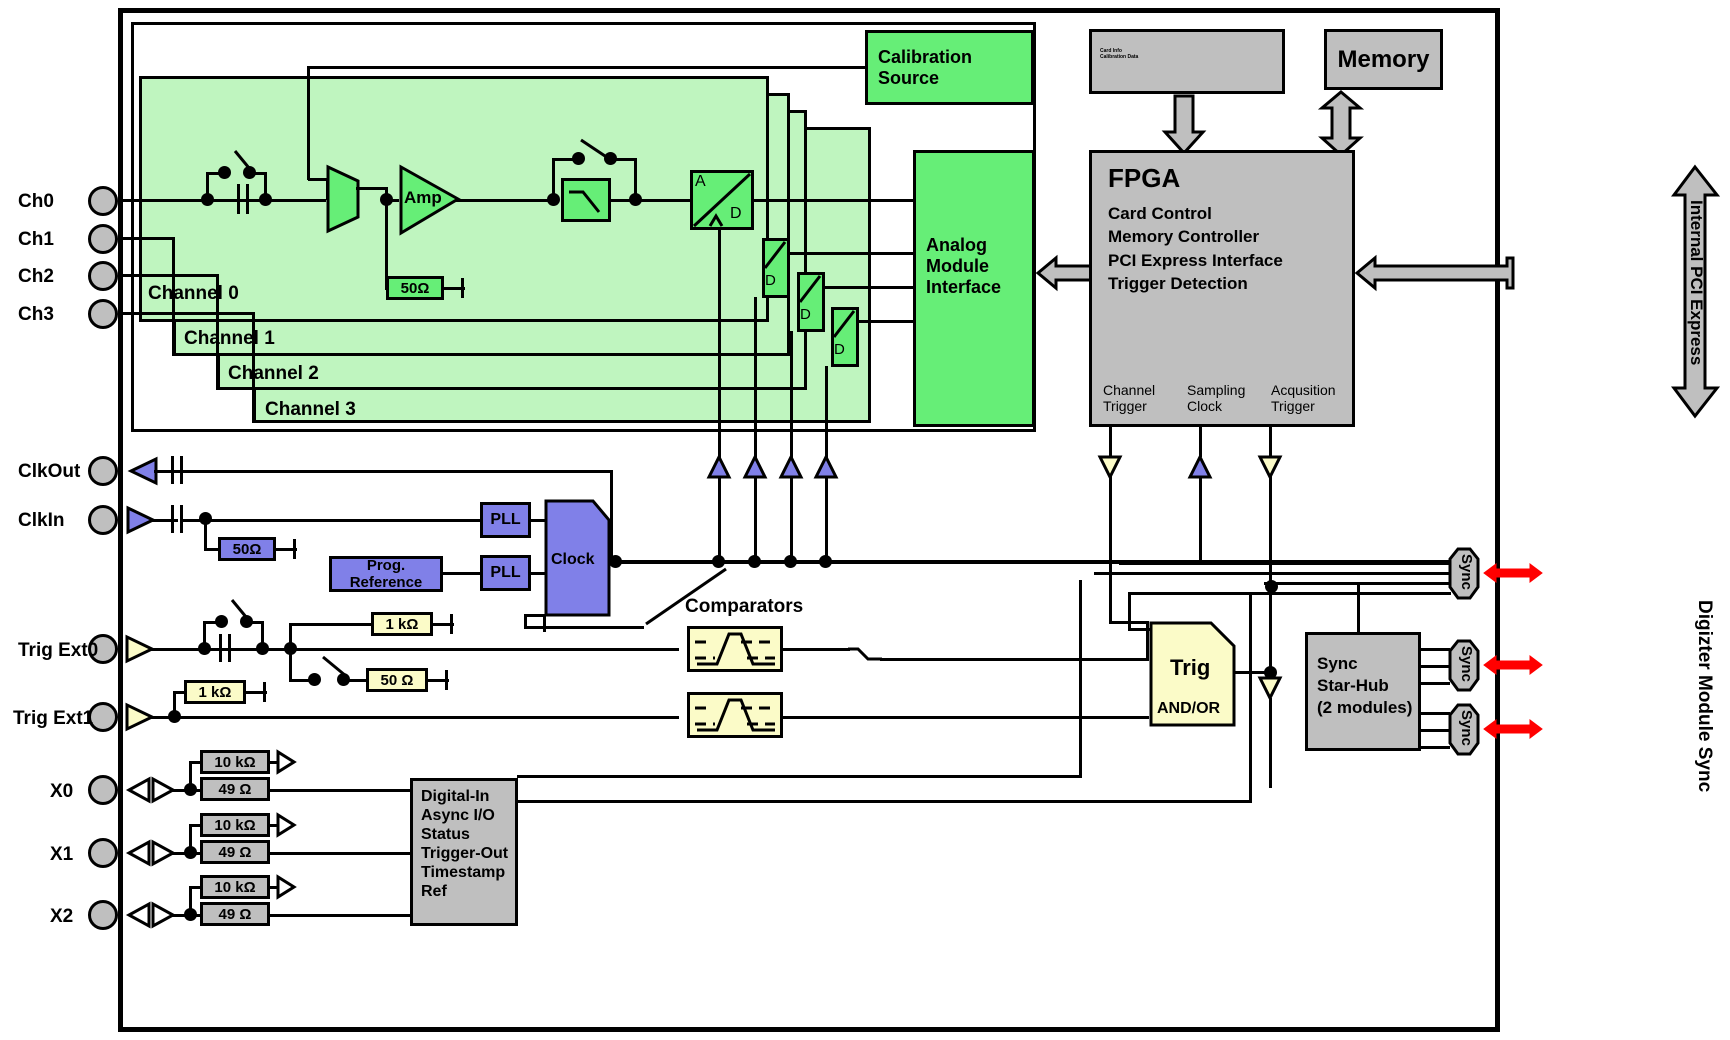  Describe the element at coordinates (974, 288) in the screenshot. I see `analog-module-interface-block: Analog Module Interface` at that location.